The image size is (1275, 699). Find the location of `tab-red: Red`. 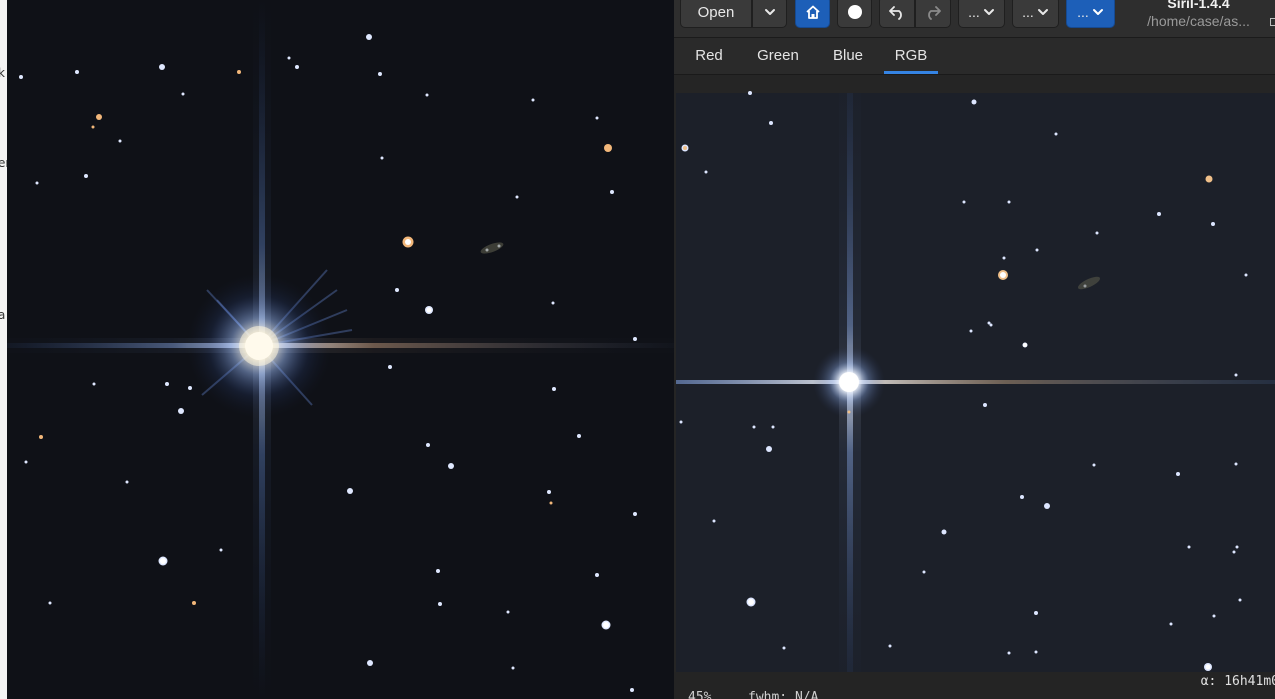

tab-red: Red is located at coordinates (709, 56).